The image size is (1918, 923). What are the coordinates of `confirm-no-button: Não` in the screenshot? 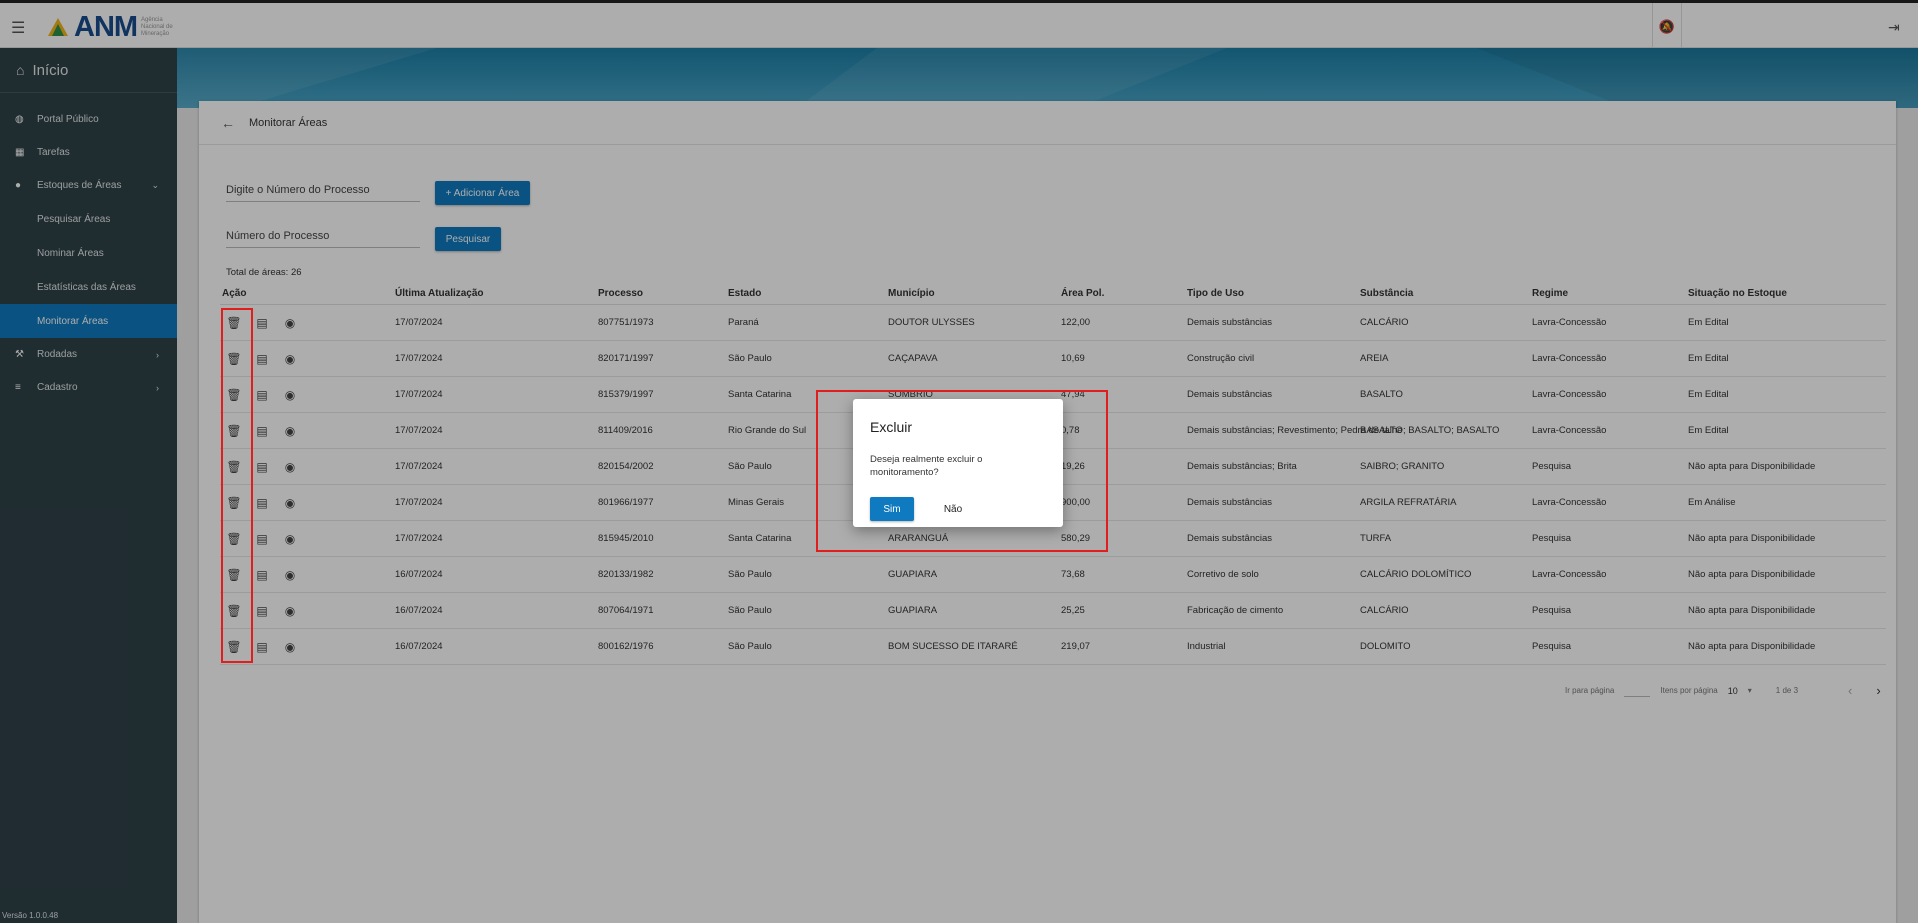 It's located at (953, 509).